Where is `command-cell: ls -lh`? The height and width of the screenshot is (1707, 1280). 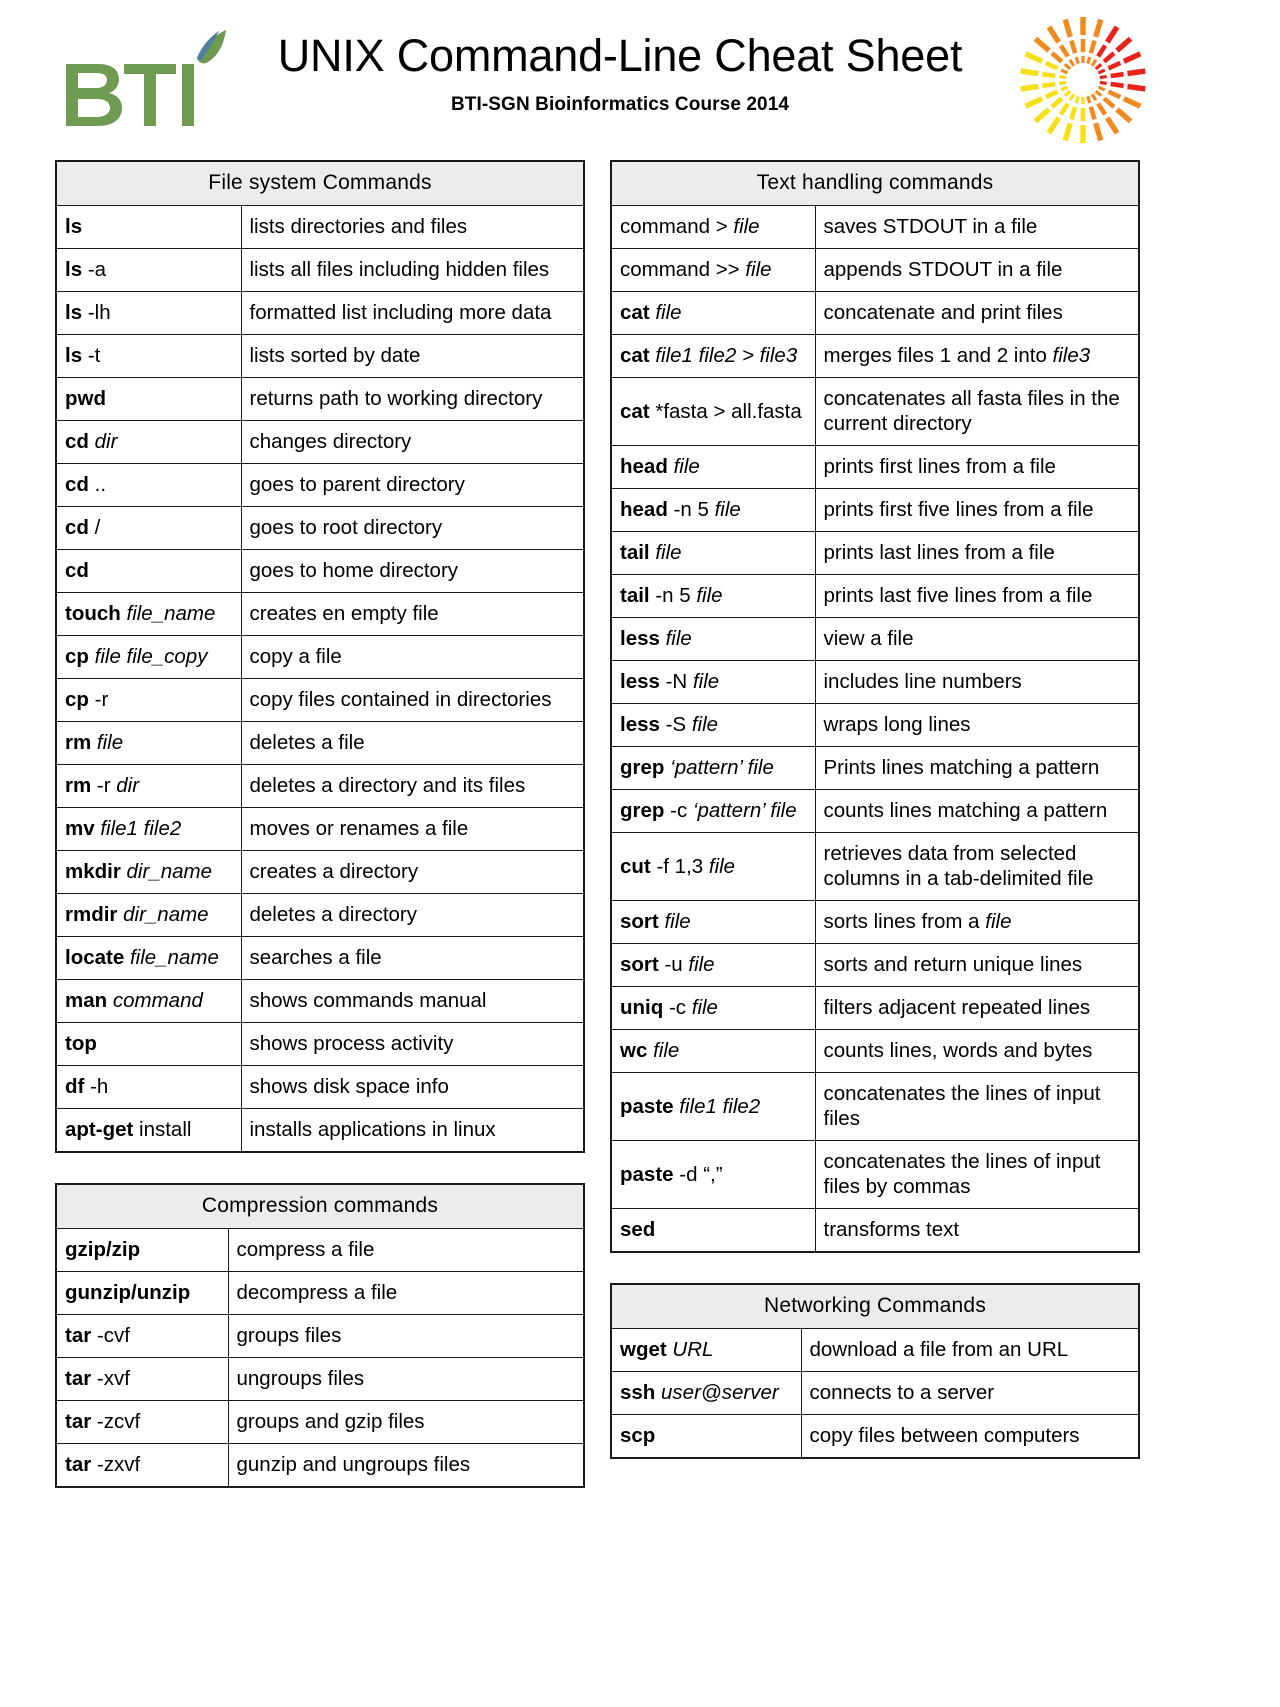
command-cell: ls -lh is located at coordinates (148, 313).